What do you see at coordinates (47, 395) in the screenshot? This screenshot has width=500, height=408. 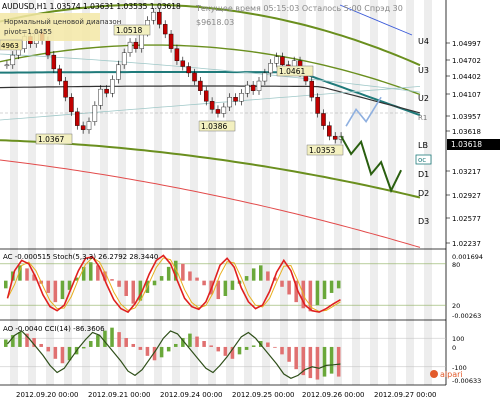 I see `time-axis-label: 2012.09.20 00:00` at bounding box center [47, 395].